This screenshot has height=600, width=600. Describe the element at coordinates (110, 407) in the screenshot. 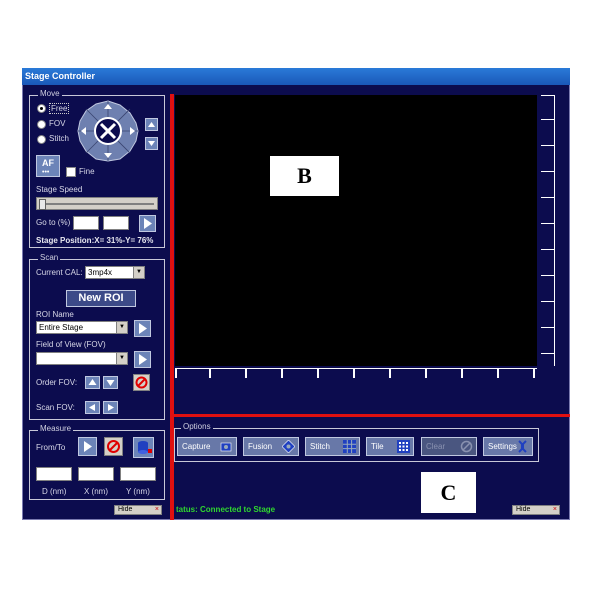

I see `scan-fov-next-button` at that location.